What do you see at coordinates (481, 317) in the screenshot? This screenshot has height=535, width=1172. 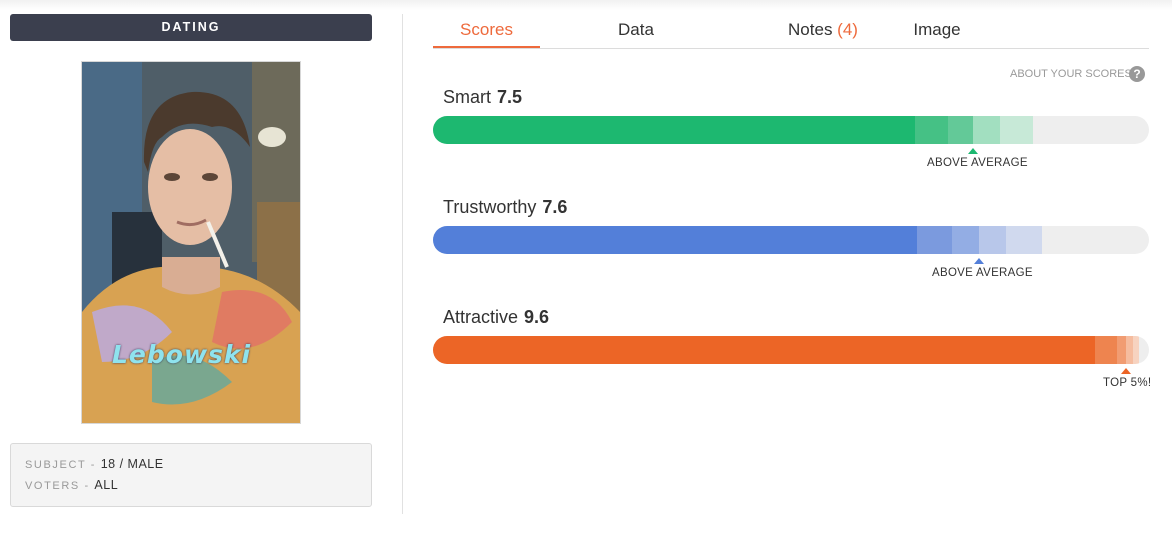 I see `score-name: Attractive` at bounding box center [481, 317].